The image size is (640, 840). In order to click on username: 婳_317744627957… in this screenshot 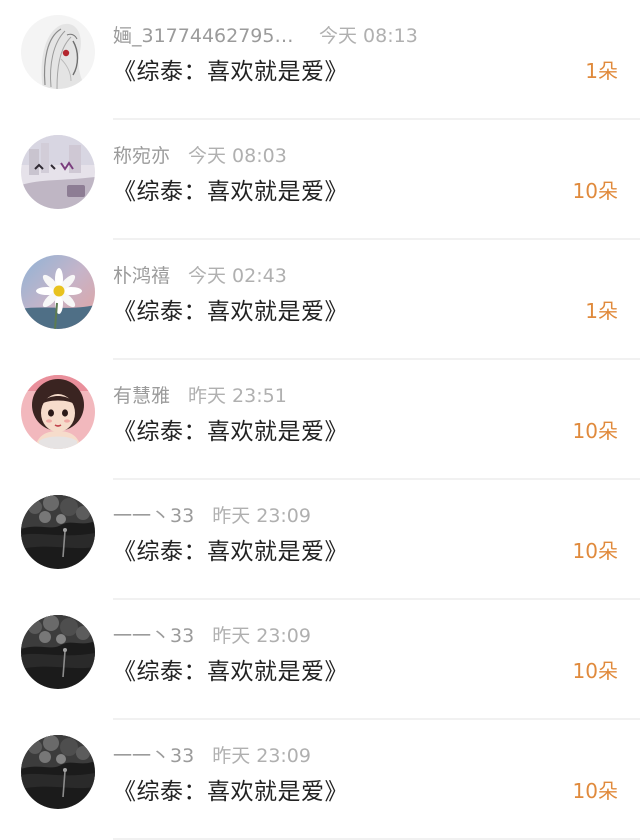, I will do `click(207, 34)`.